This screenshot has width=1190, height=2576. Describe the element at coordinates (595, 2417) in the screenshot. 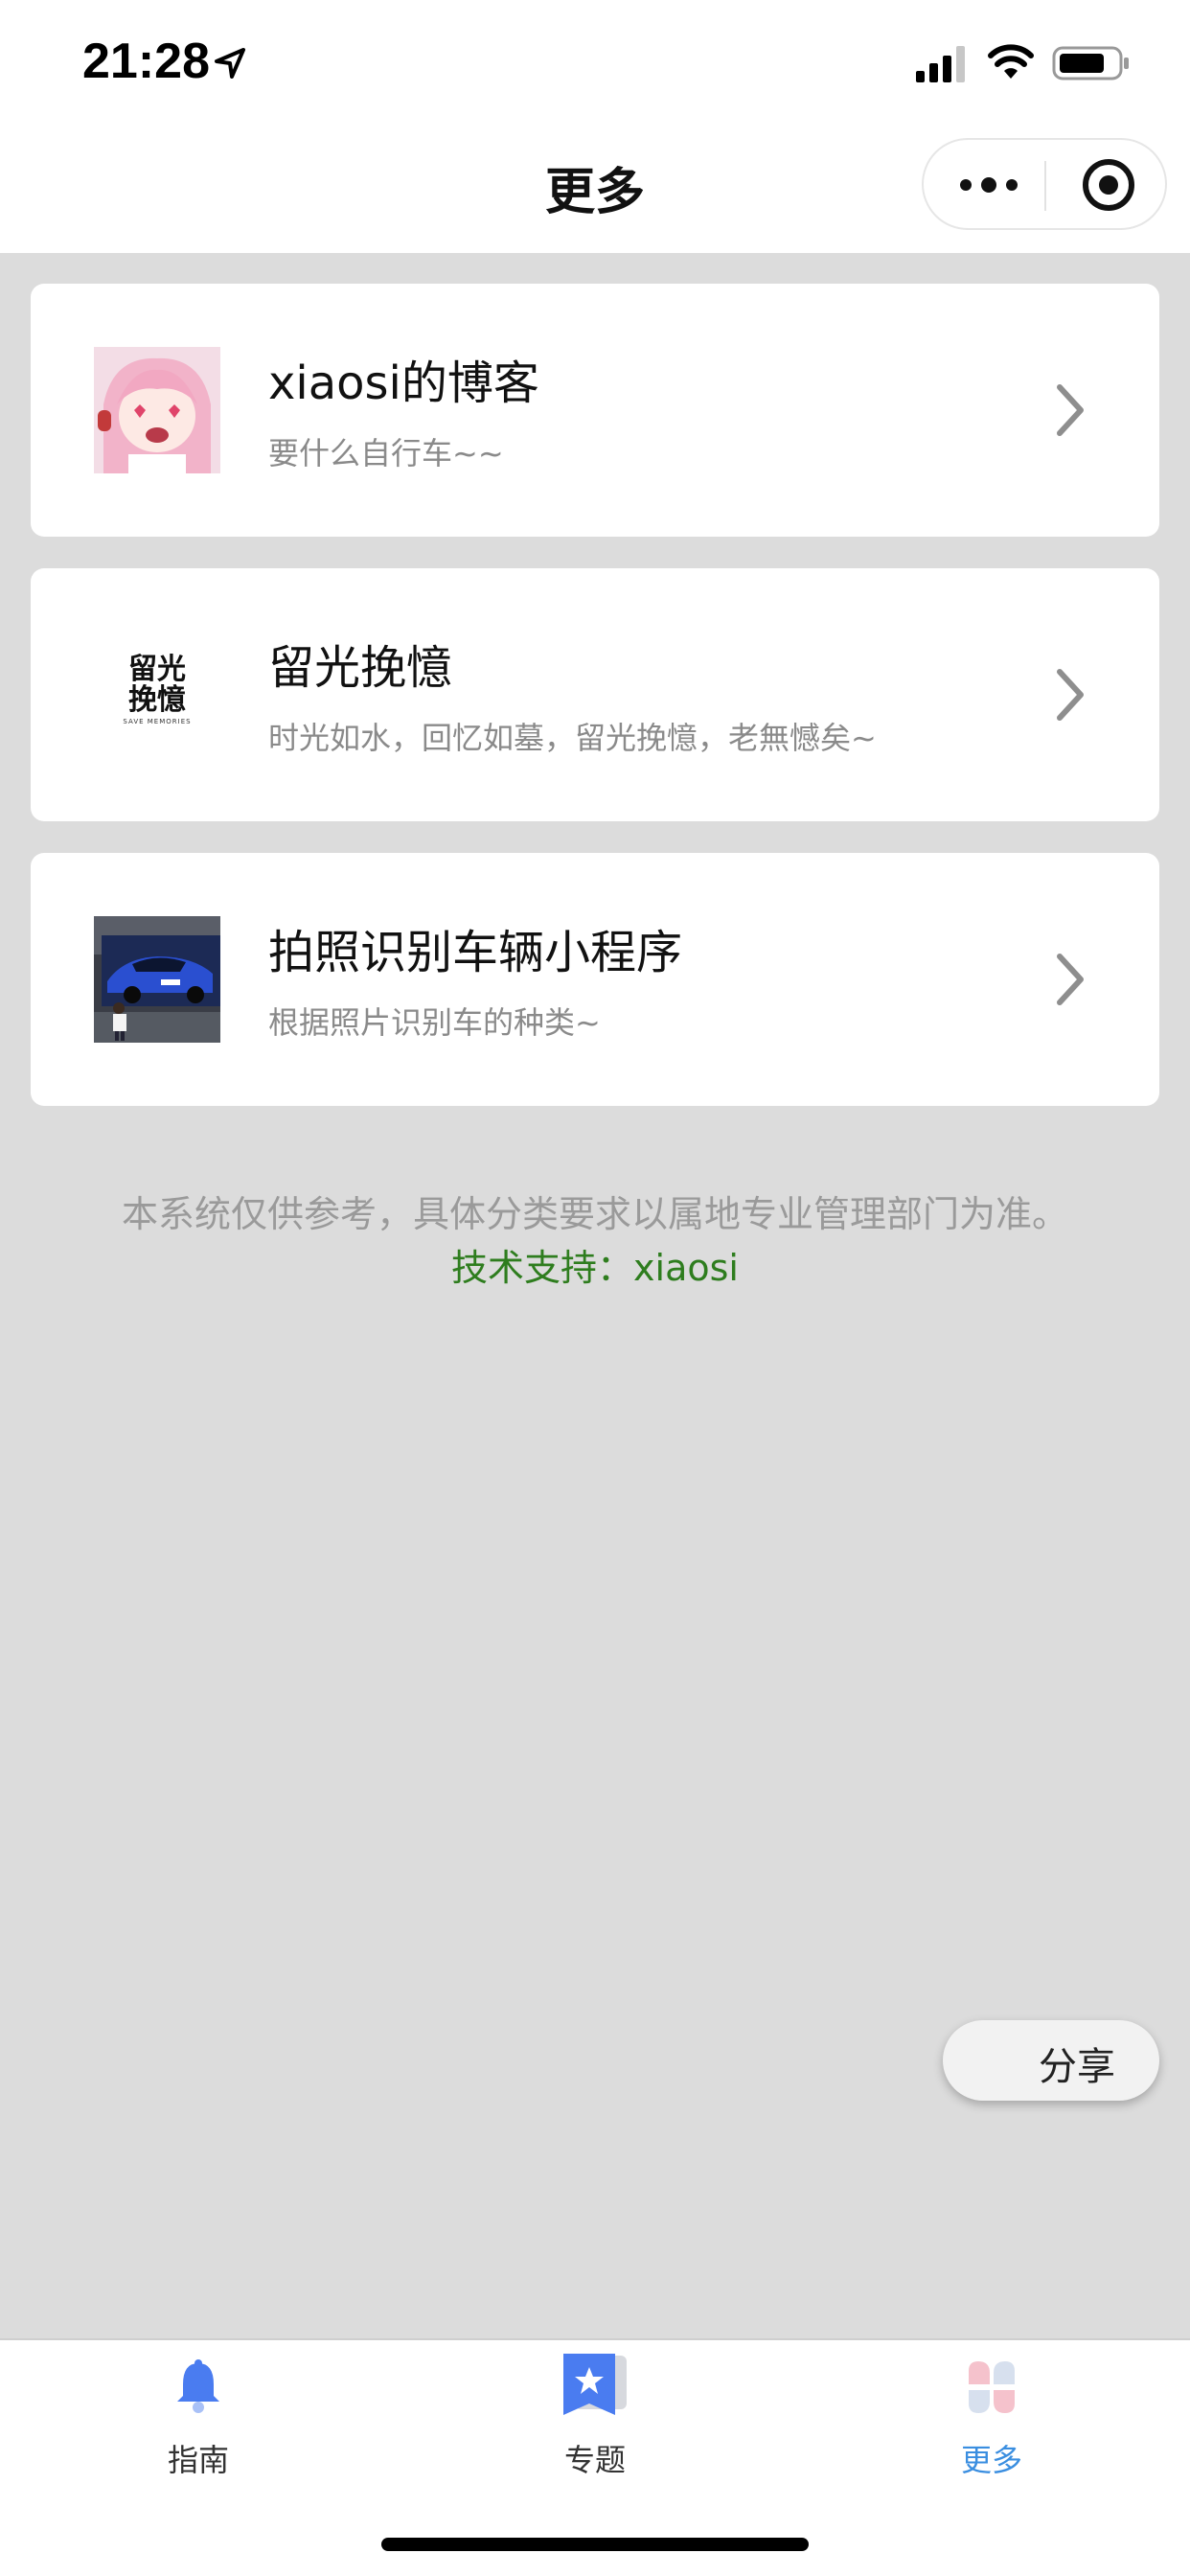

I see `tab-topics: 专题` at that location.